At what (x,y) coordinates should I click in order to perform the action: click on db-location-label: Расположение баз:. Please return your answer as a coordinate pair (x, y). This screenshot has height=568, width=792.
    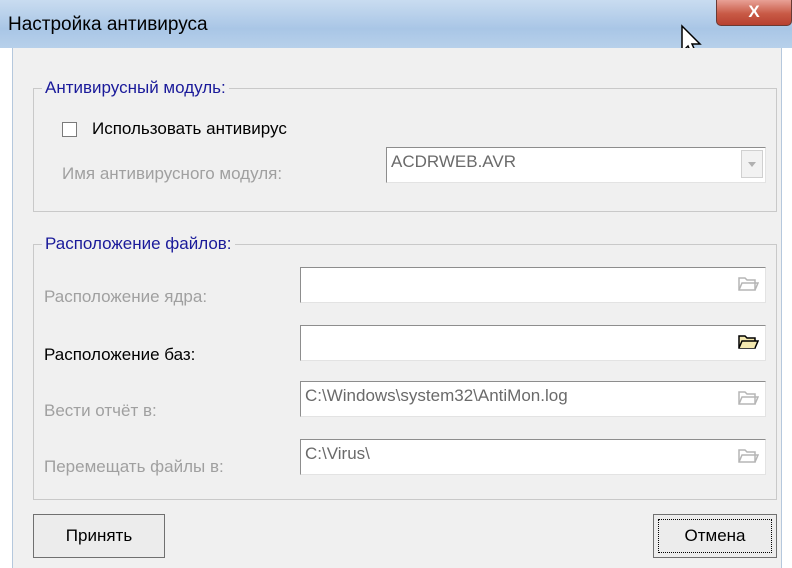
    Looking at the image, I should click on (120, 354).